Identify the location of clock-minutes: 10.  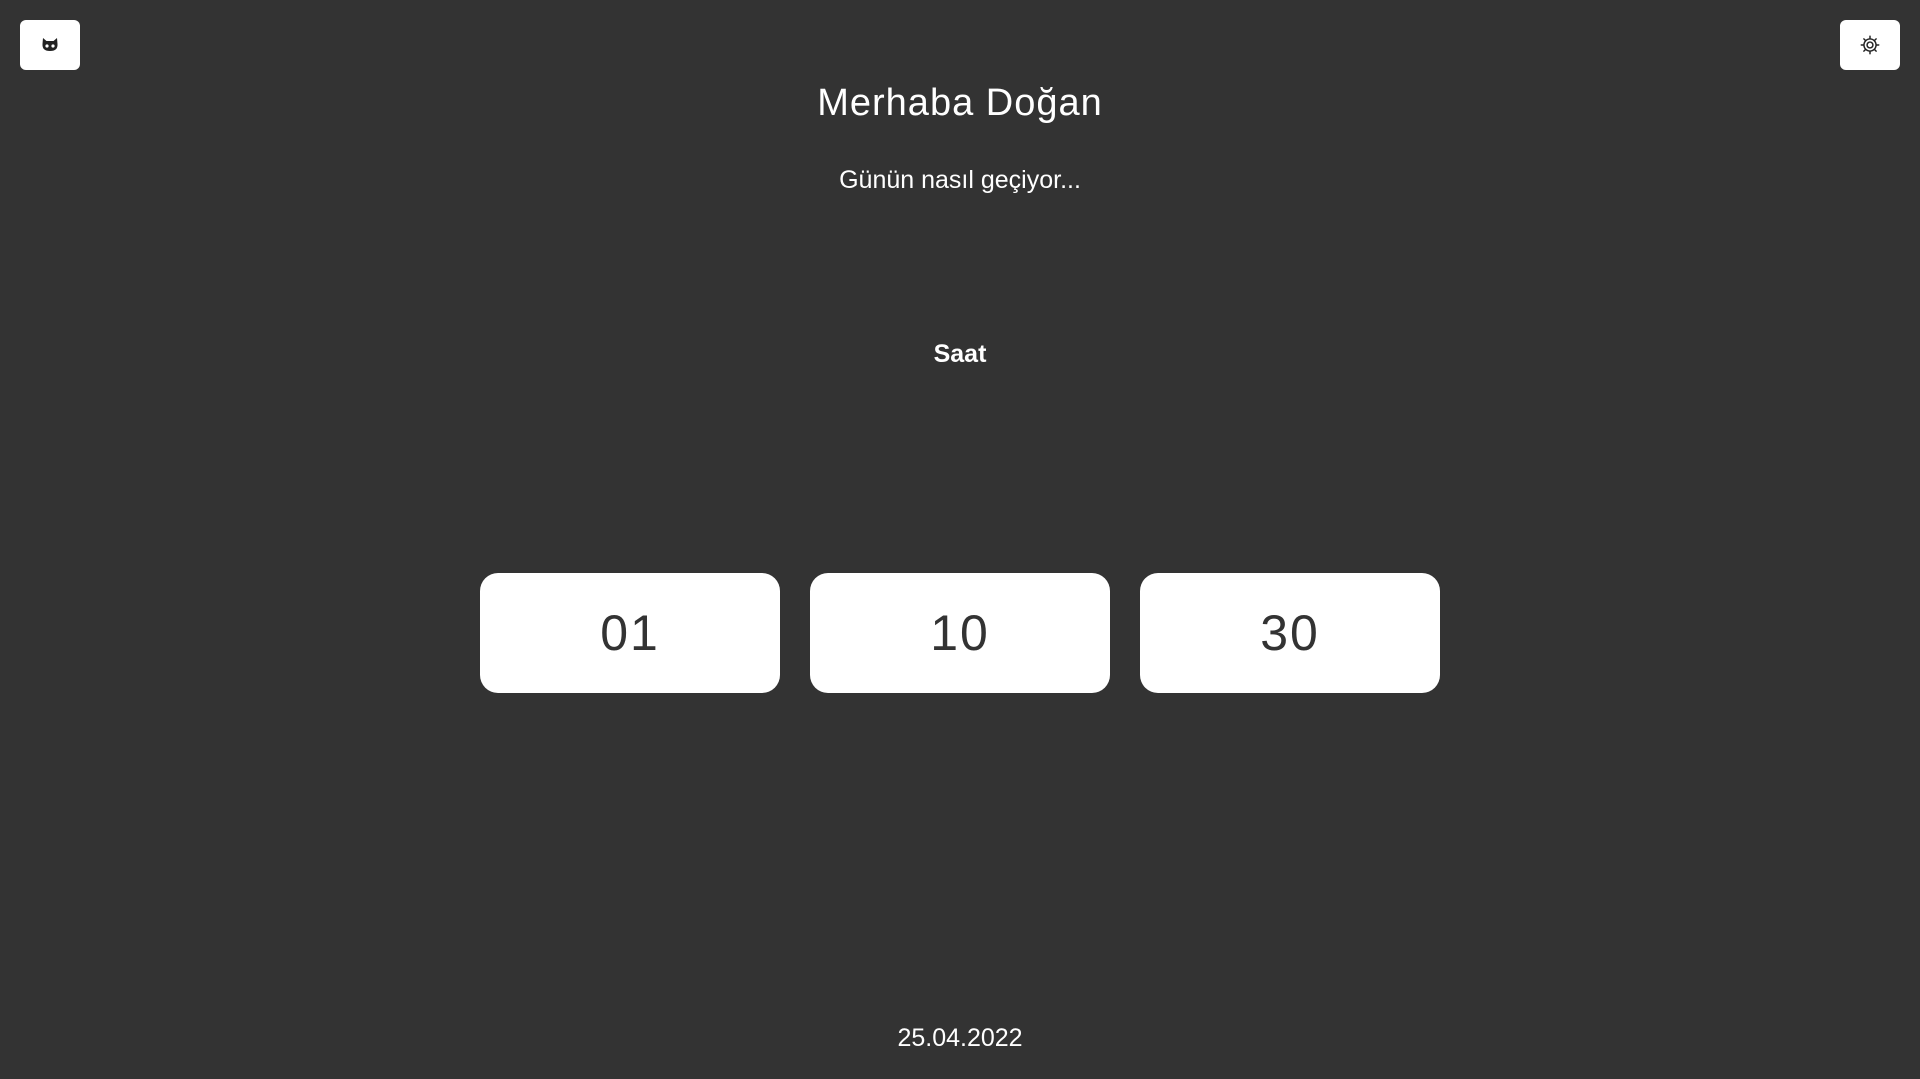
(960, 633).